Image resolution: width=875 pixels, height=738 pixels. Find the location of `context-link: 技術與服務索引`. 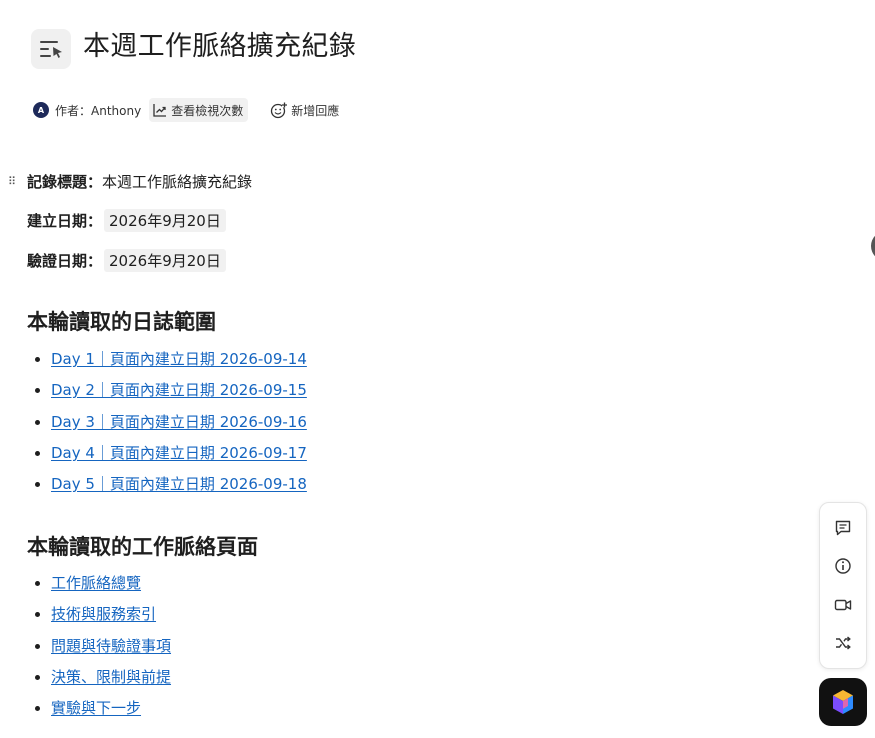

context-link: 技術與服務索引 is located at coordinates (103, 614).